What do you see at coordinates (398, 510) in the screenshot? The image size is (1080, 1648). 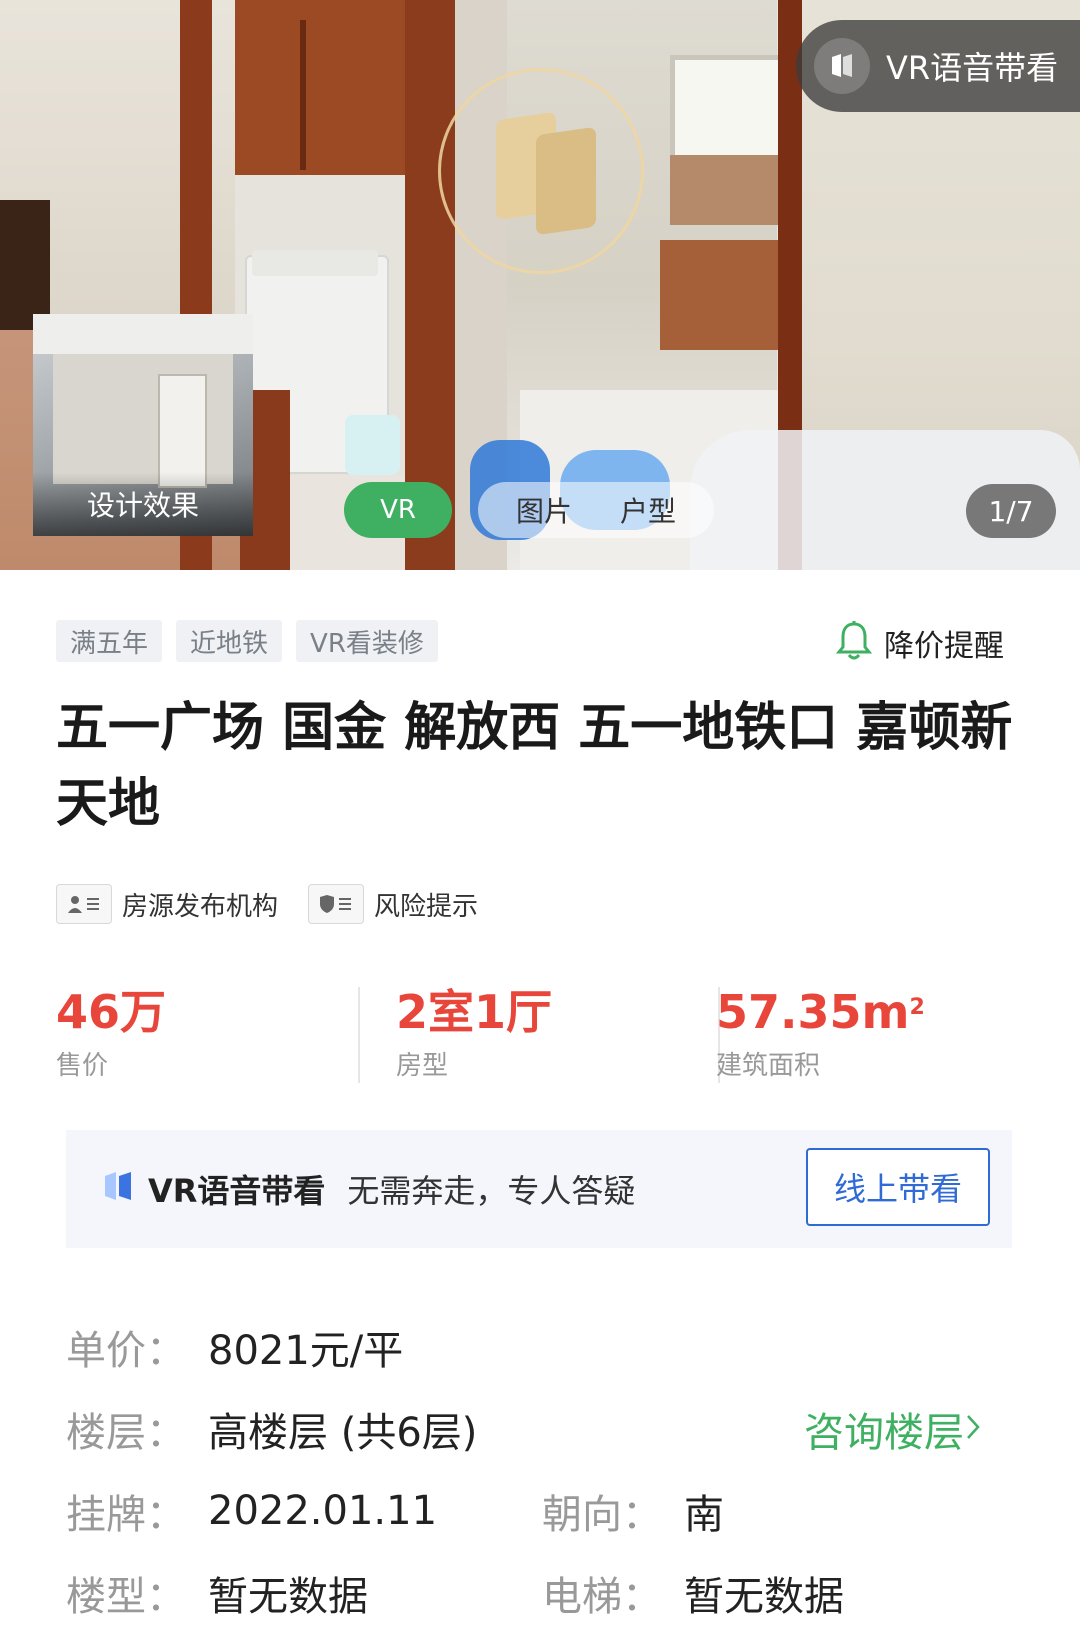 I see `tab-vr: VR` at bounding box center [398, 510].